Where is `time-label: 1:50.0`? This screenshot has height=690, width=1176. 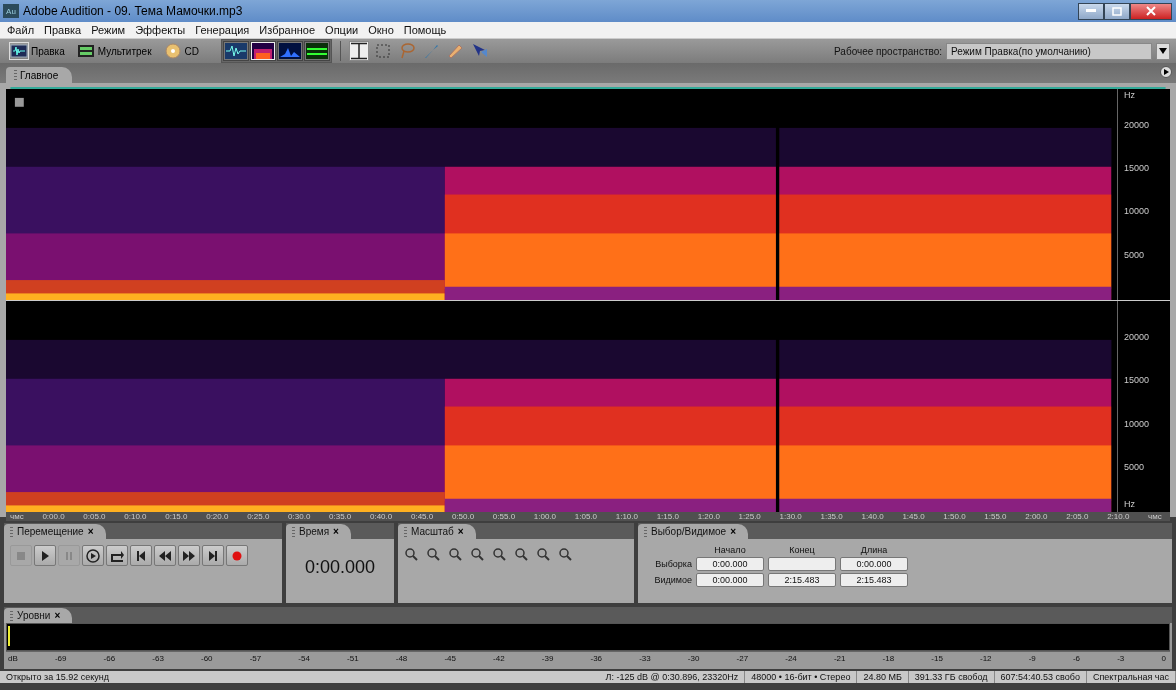
time-label: 1:50.0 is located at coordinates (954, 517).